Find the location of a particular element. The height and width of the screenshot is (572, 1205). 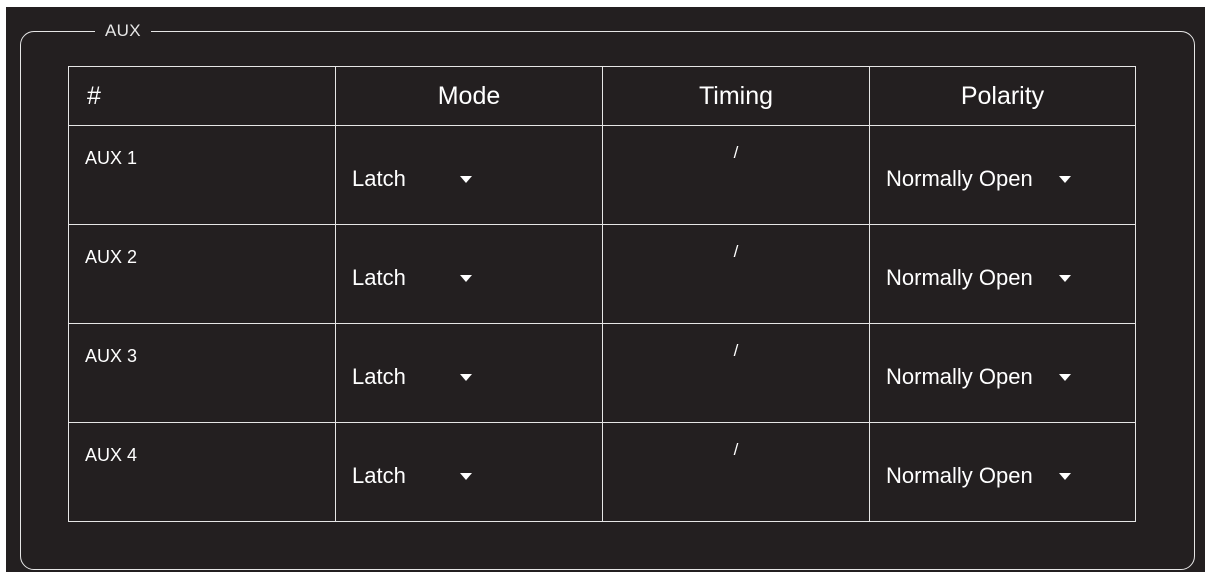

aux-group-legend: AUX is located at coordinates (123, 31).